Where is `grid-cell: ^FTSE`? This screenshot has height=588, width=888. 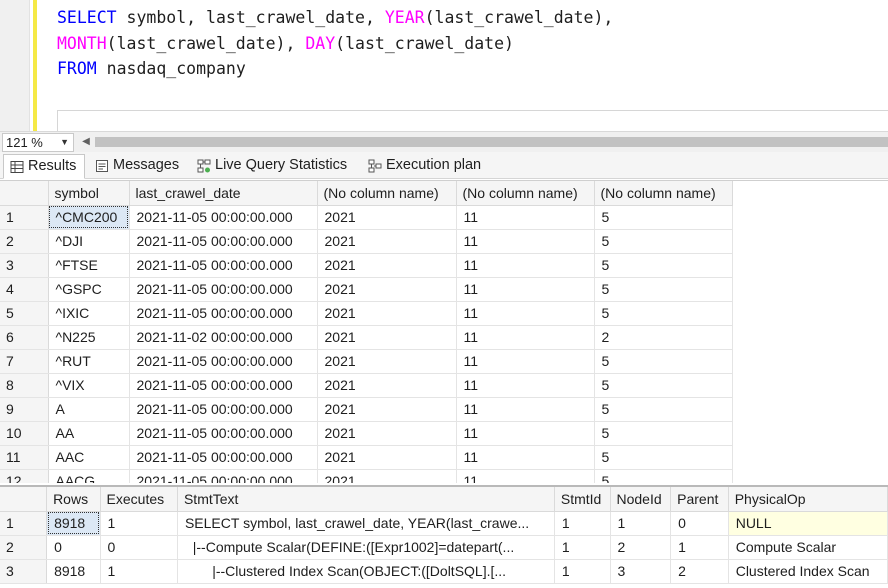
grid-cell: ^FTSE is located at coordinates (89, 265).